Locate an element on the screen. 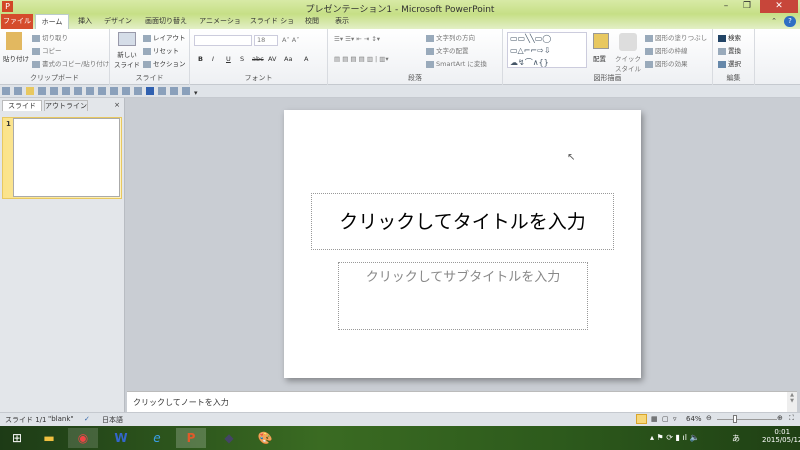 The width and height of the screenshot is (800, 450). reading-view-button: ▢ is located at coordinates (665, 419).